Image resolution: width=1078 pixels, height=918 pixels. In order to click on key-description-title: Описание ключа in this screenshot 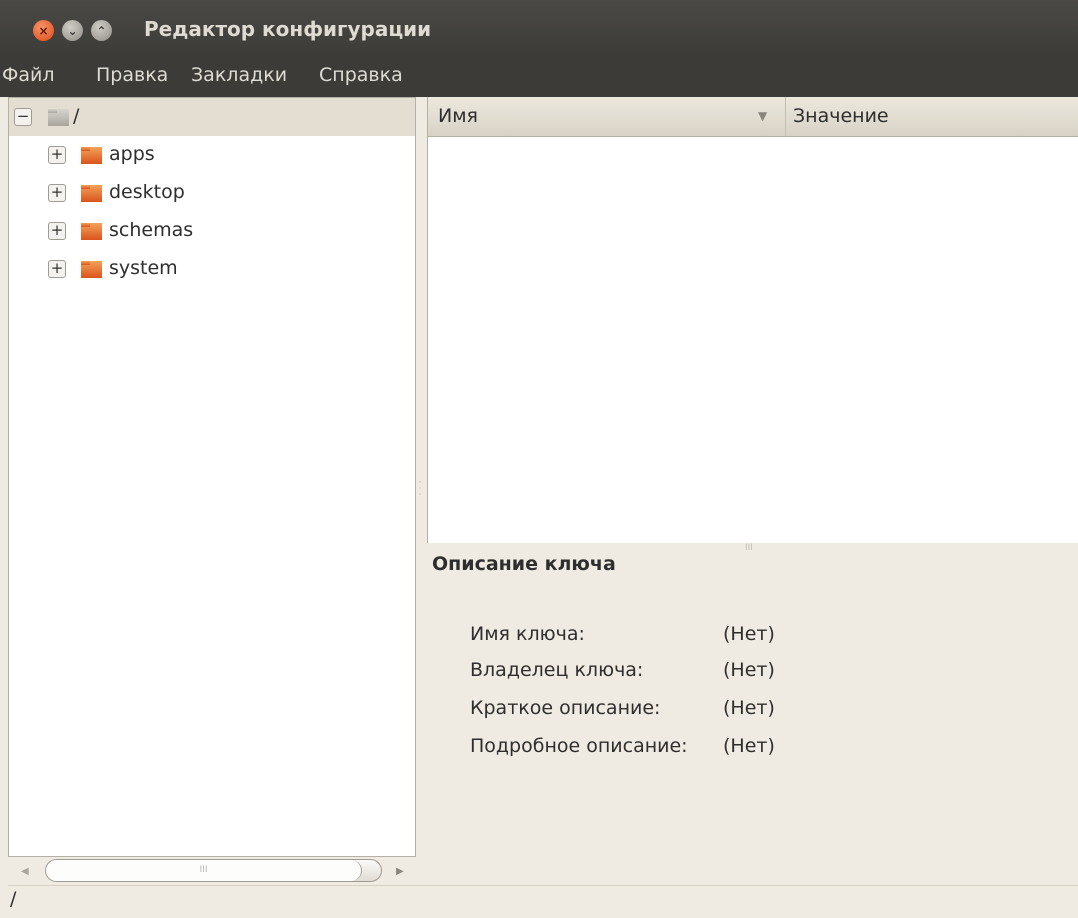, I will do `click(524, 564)`.